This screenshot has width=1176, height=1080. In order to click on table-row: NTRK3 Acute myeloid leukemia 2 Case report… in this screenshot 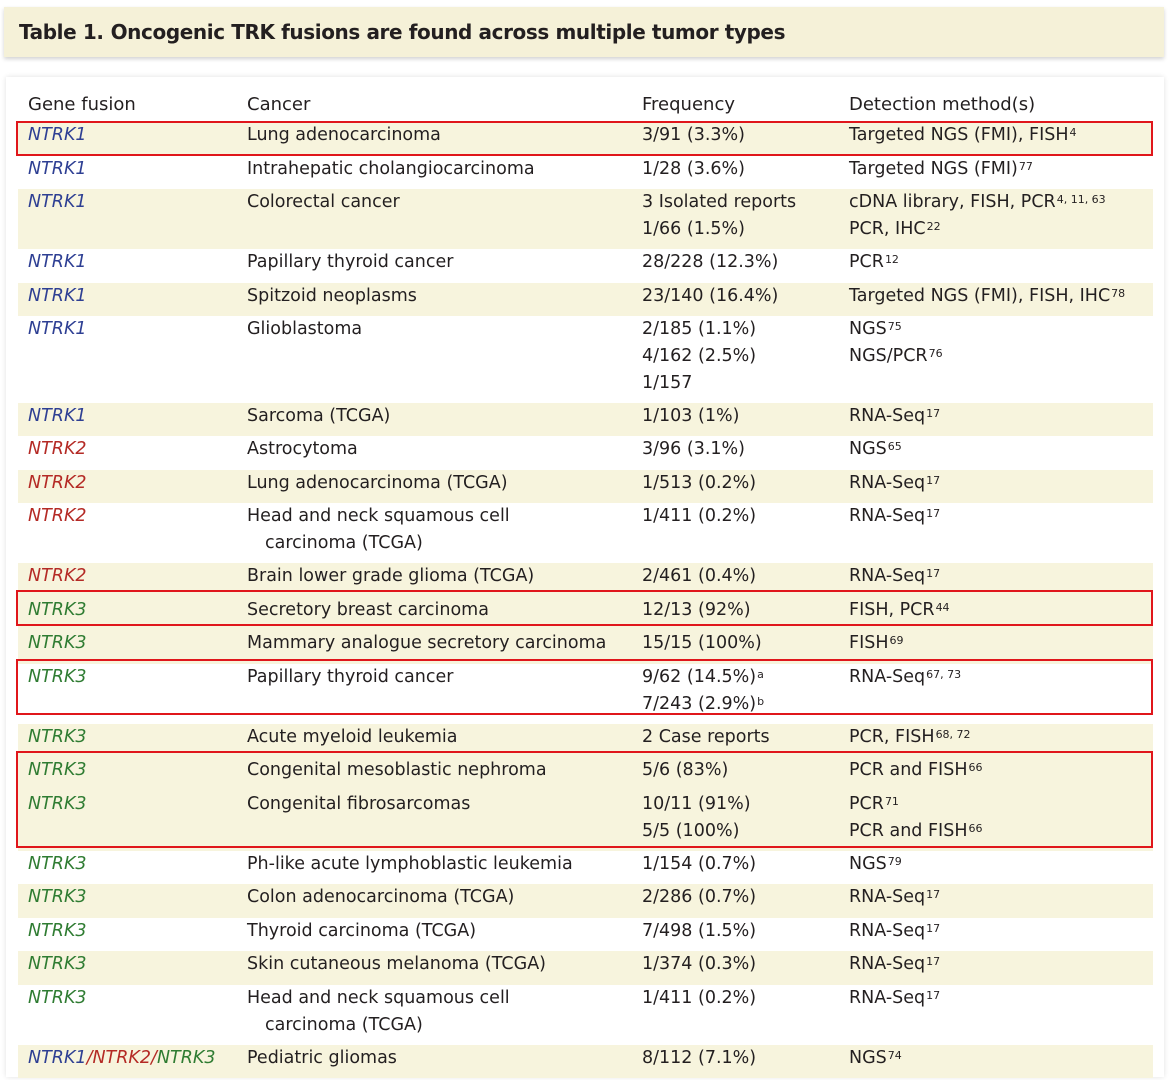, I will do `click(585, 740)`.